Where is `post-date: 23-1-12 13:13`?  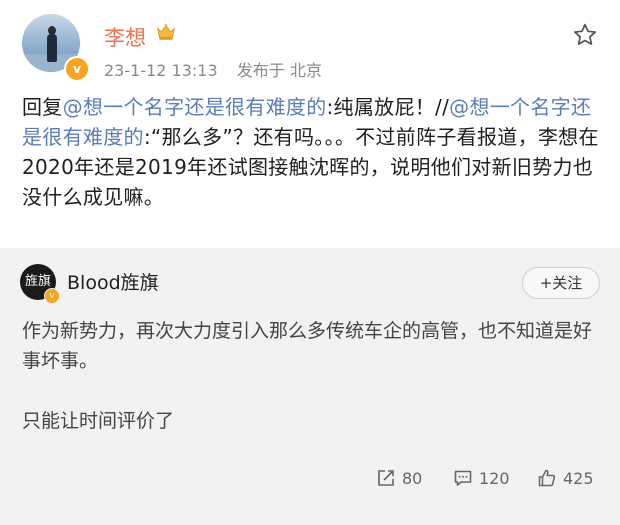 post-date: 23-1-12 13:13 is located at coordinates (161, 70).